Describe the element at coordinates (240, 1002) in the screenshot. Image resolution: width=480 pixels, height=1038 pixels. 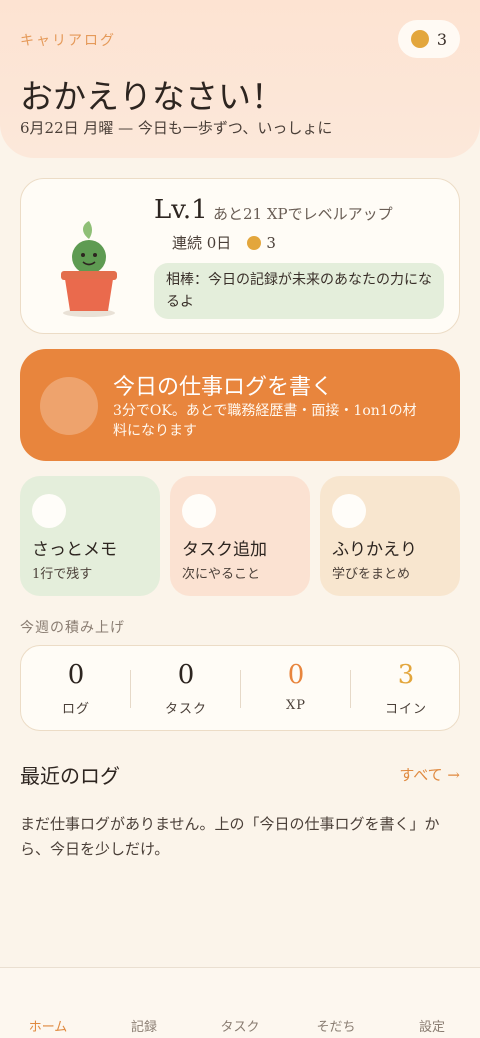
I see `bottom-tab-bar: ホーム 記録 タスク そだち 設定` at that location.